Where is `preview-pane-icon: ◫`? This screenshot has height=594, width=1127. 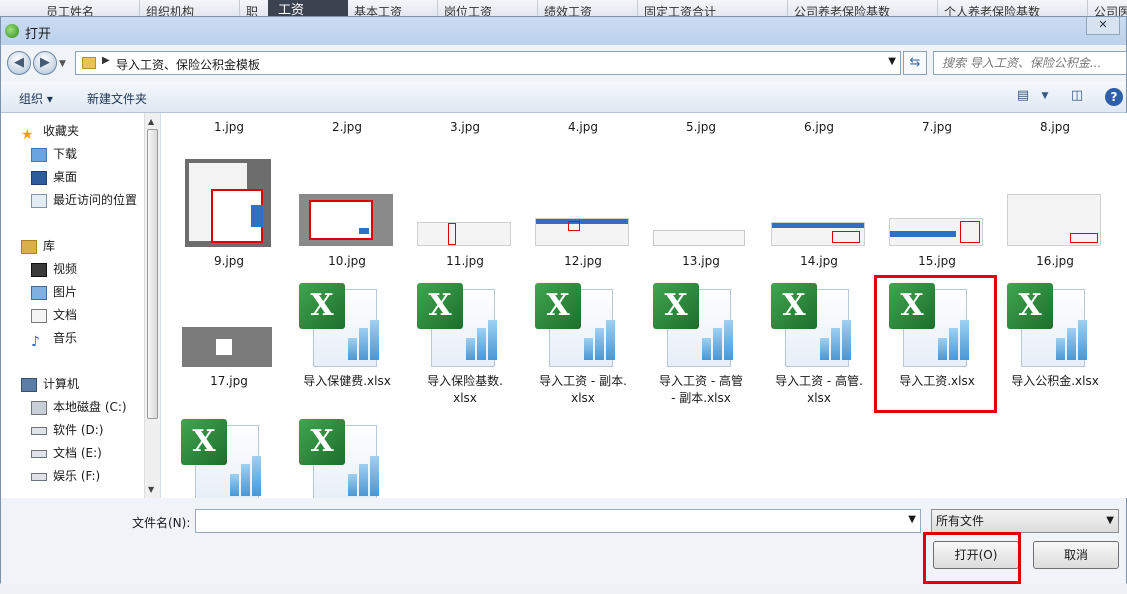
preview-pane-icon: ◫ is located at coordinates (1077, 97).